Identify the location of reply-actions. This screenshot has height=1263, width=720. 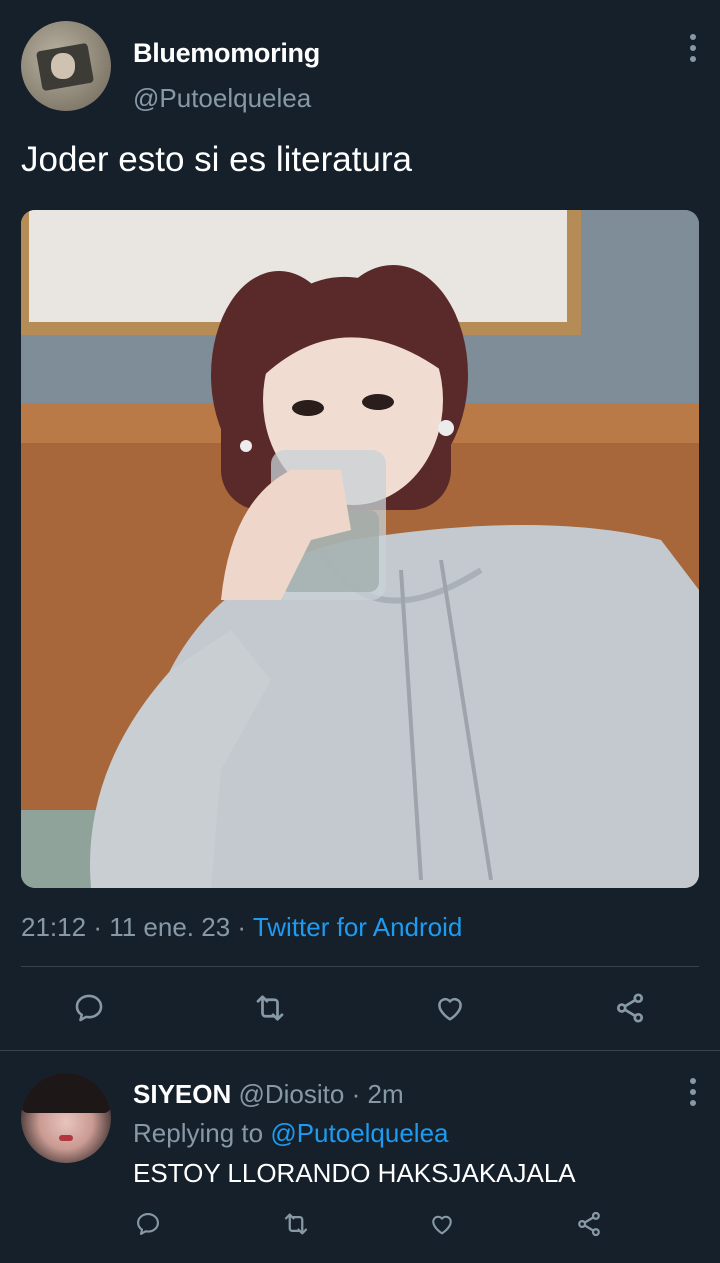
(360, 1224).